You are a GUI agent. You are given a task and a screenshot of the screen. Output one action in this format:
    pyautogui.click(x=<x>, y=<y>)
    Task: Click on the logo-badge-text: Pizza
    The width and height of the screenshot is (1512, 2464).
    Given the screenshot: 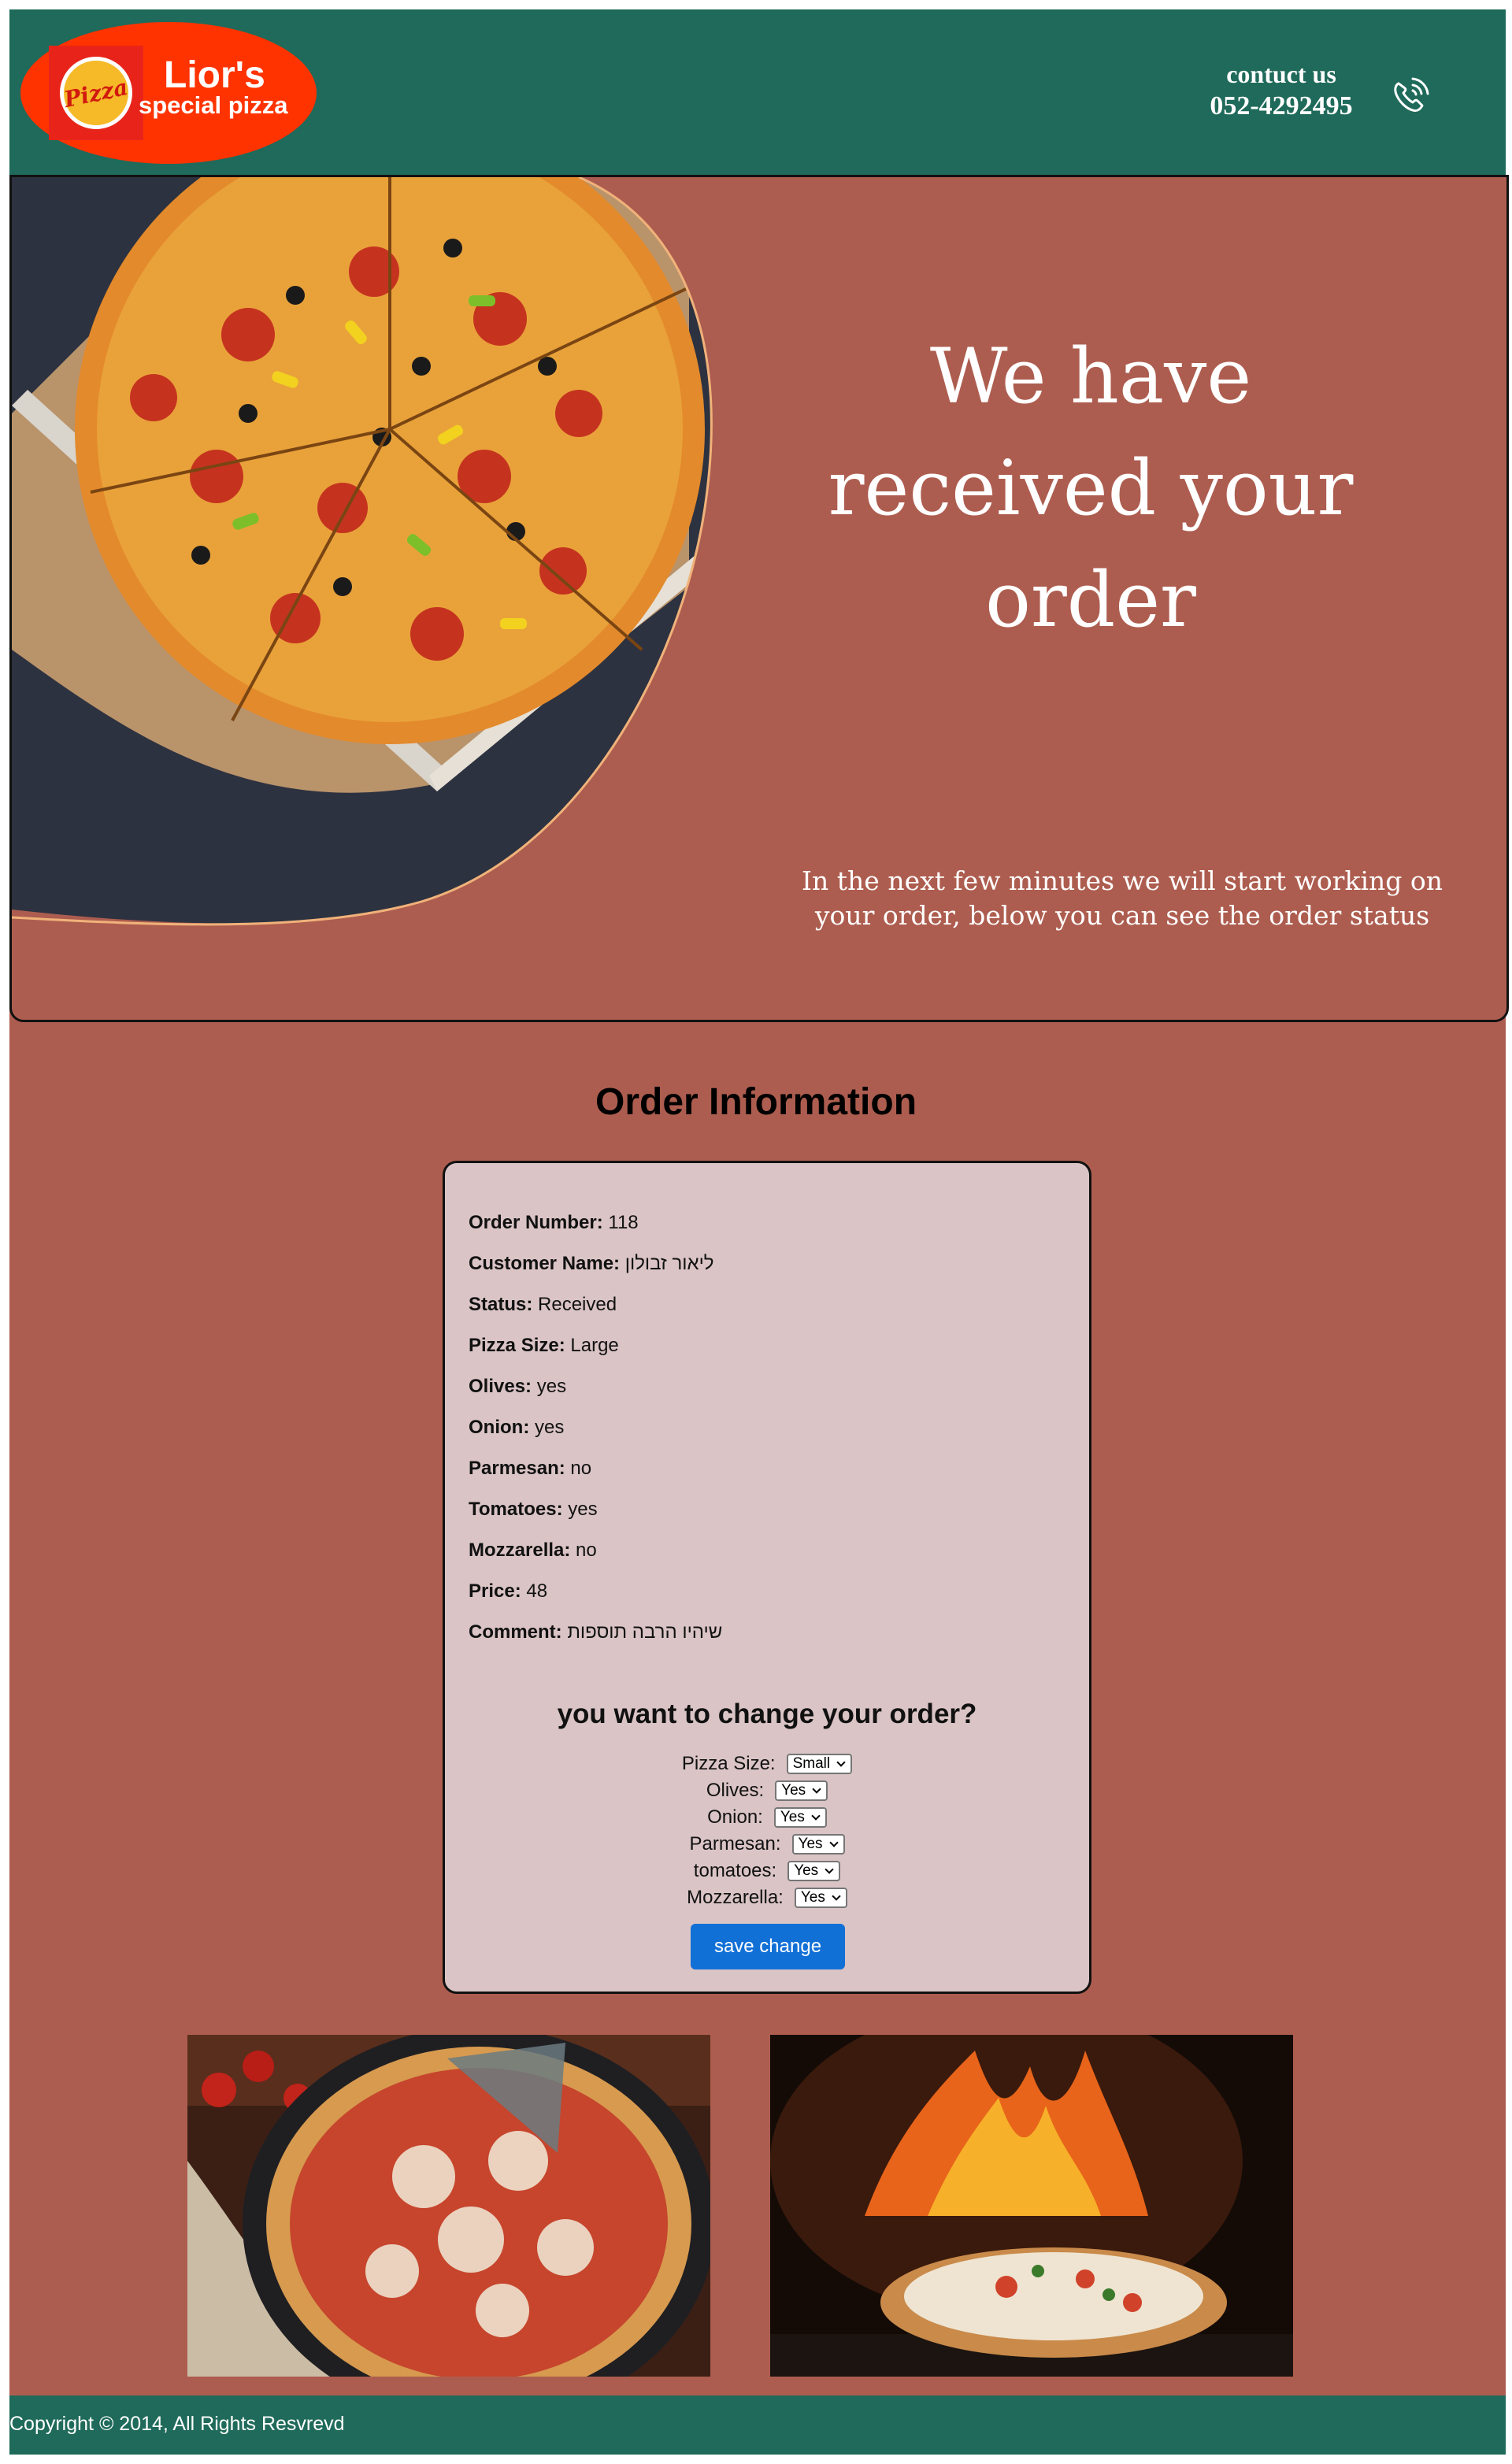 What is the action you would take?
    pyautogui.click(x=96, y=93)
    